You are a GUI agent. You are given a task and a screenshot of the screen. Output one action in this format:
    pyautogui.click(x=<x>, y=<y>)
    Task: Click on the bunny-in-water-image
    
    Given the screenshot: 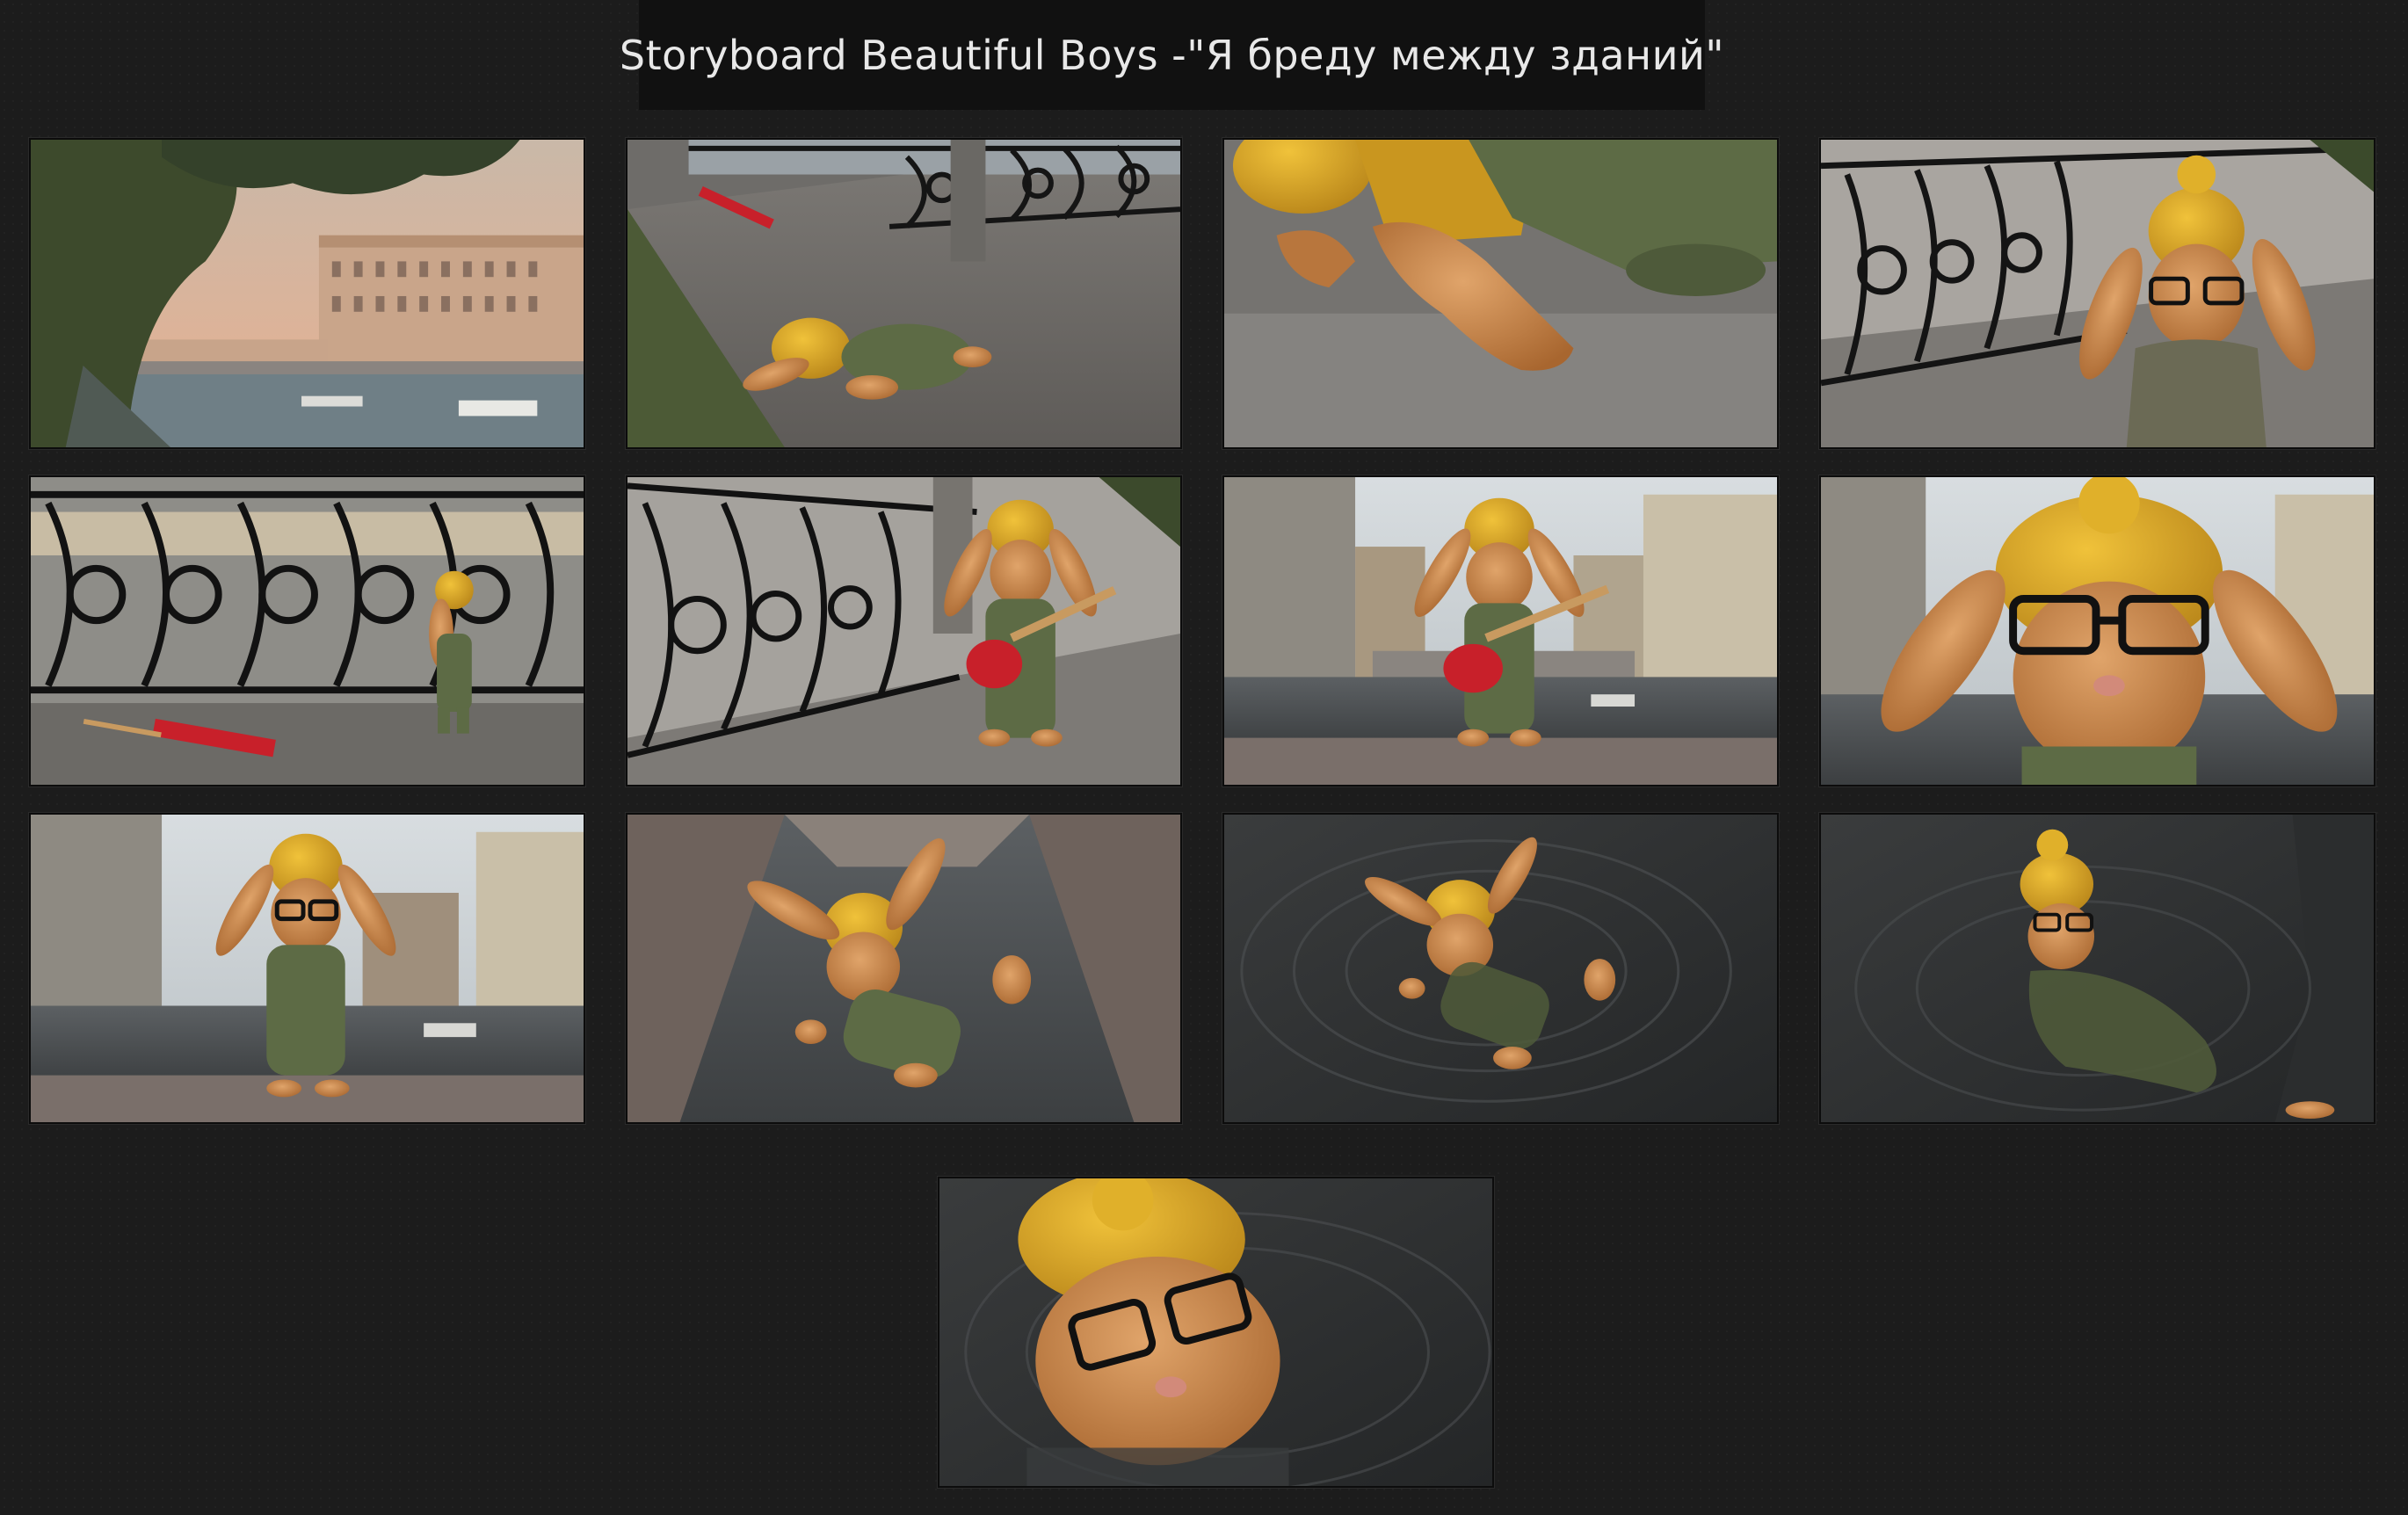 What is the action you would take?
    pyautogui.click(x=1500, y=968)
    